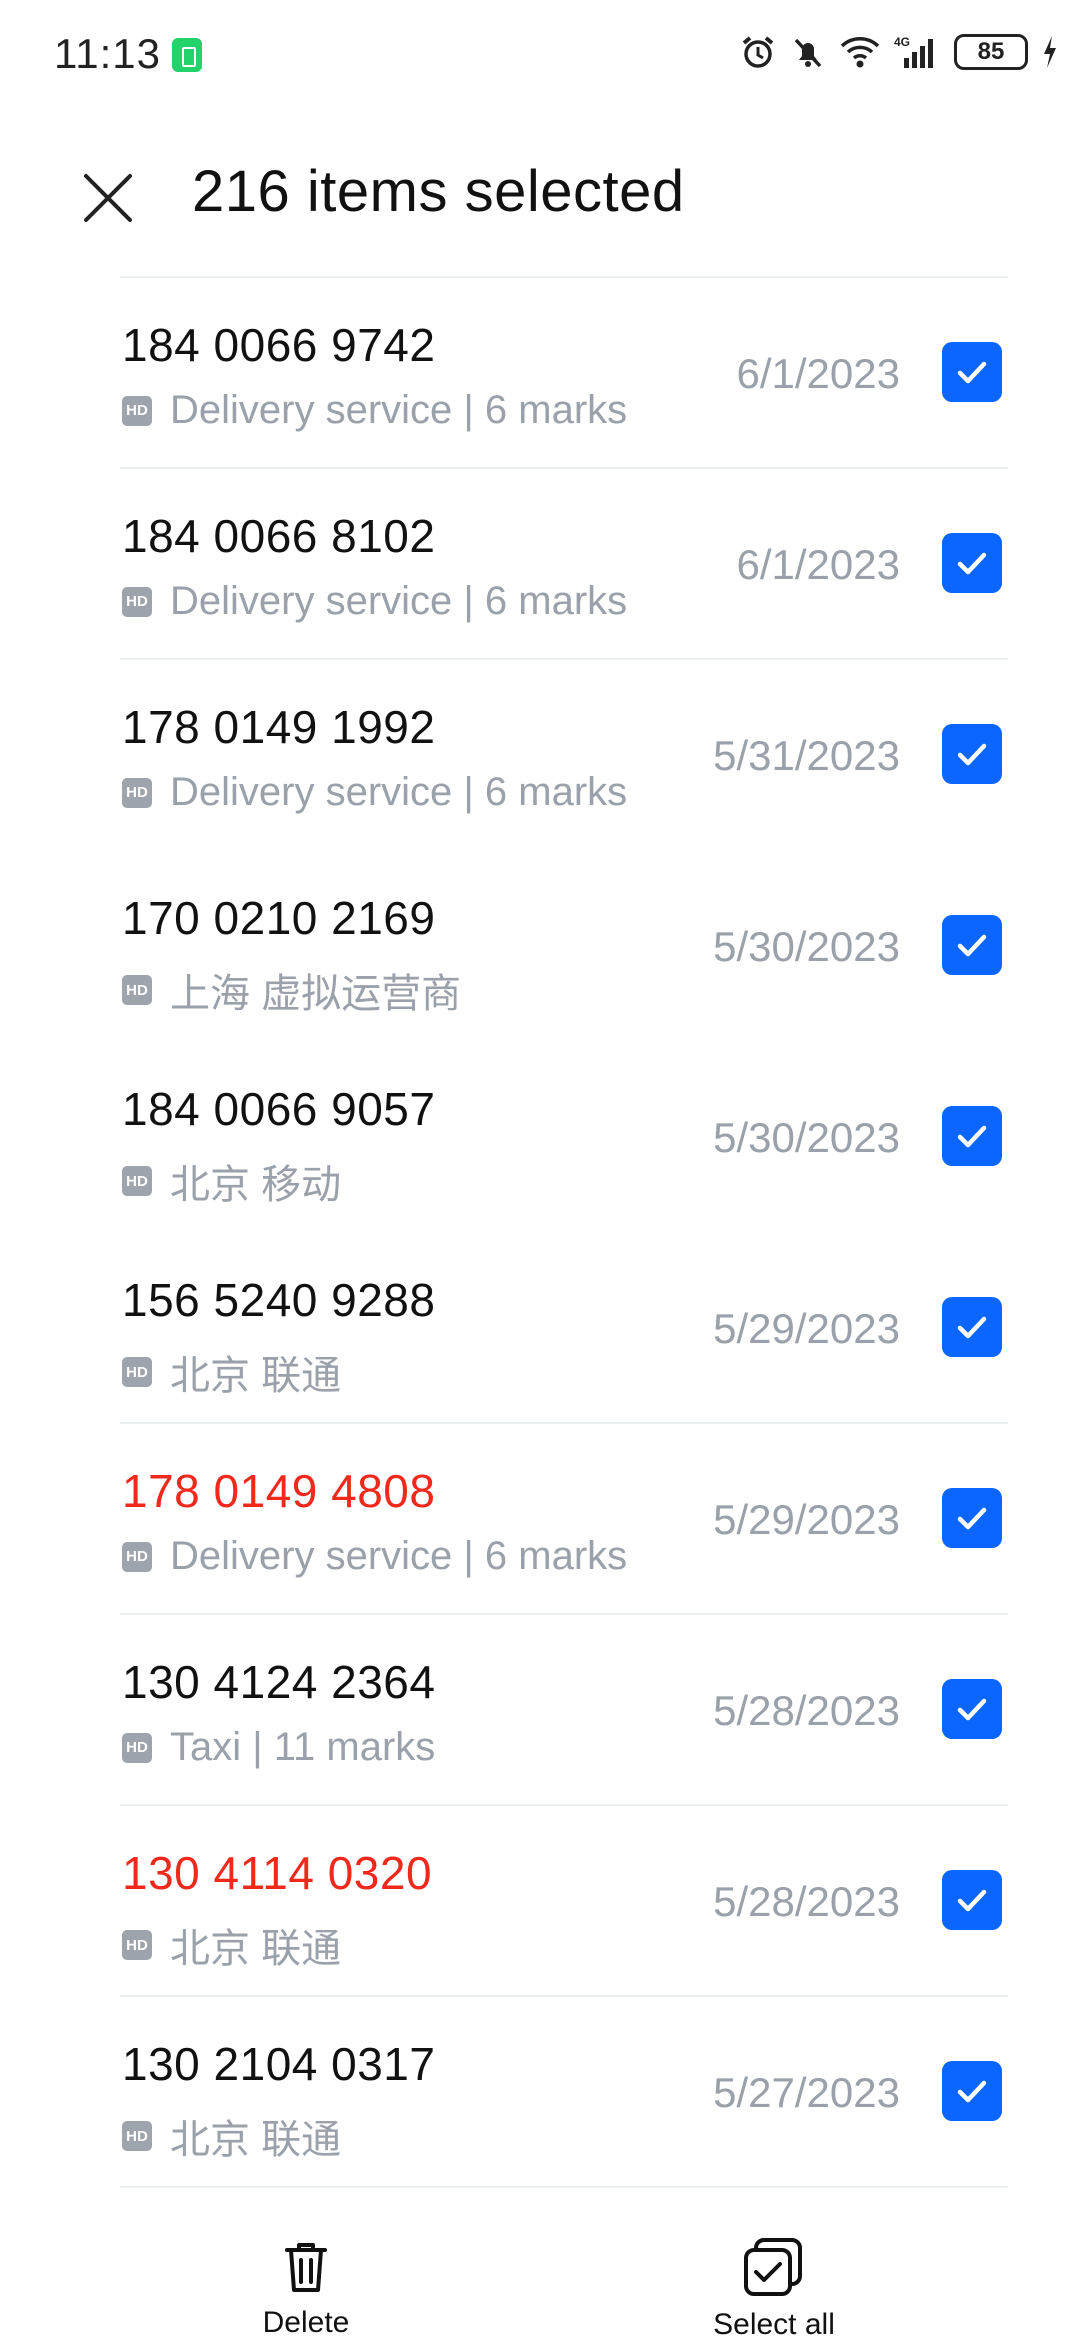 The width and height of the screenshot is (1080, 2352). I want to click on bottom-action-bar: Delete Select all, so click(540, 2276).